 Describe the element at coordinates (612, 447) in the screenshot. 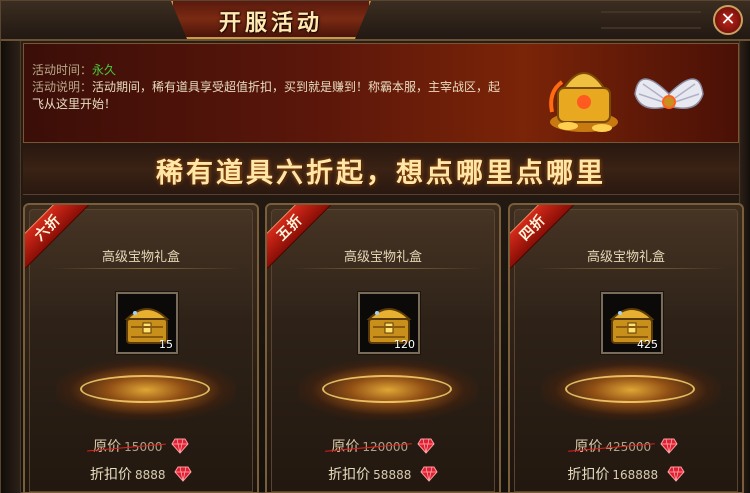

I see `original-price: 原价 425000` at that location.